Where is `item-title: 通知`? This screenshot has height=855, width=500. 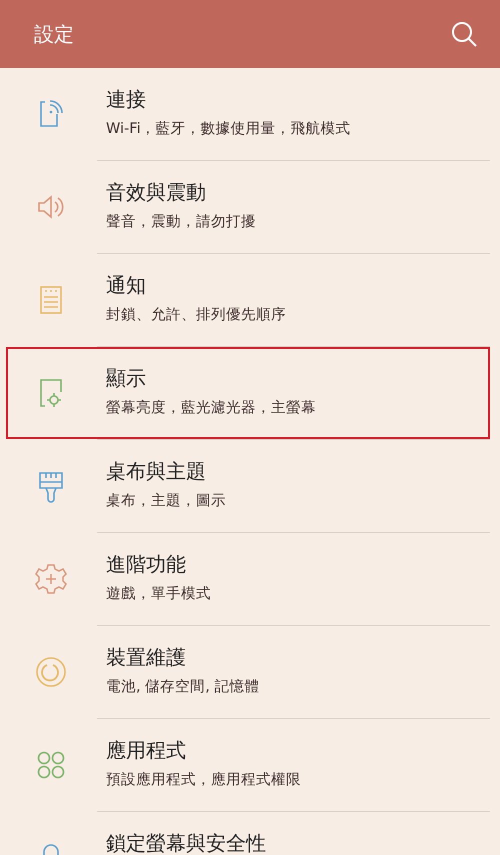 item-title: 通知 is located at coordinates (126, 285).